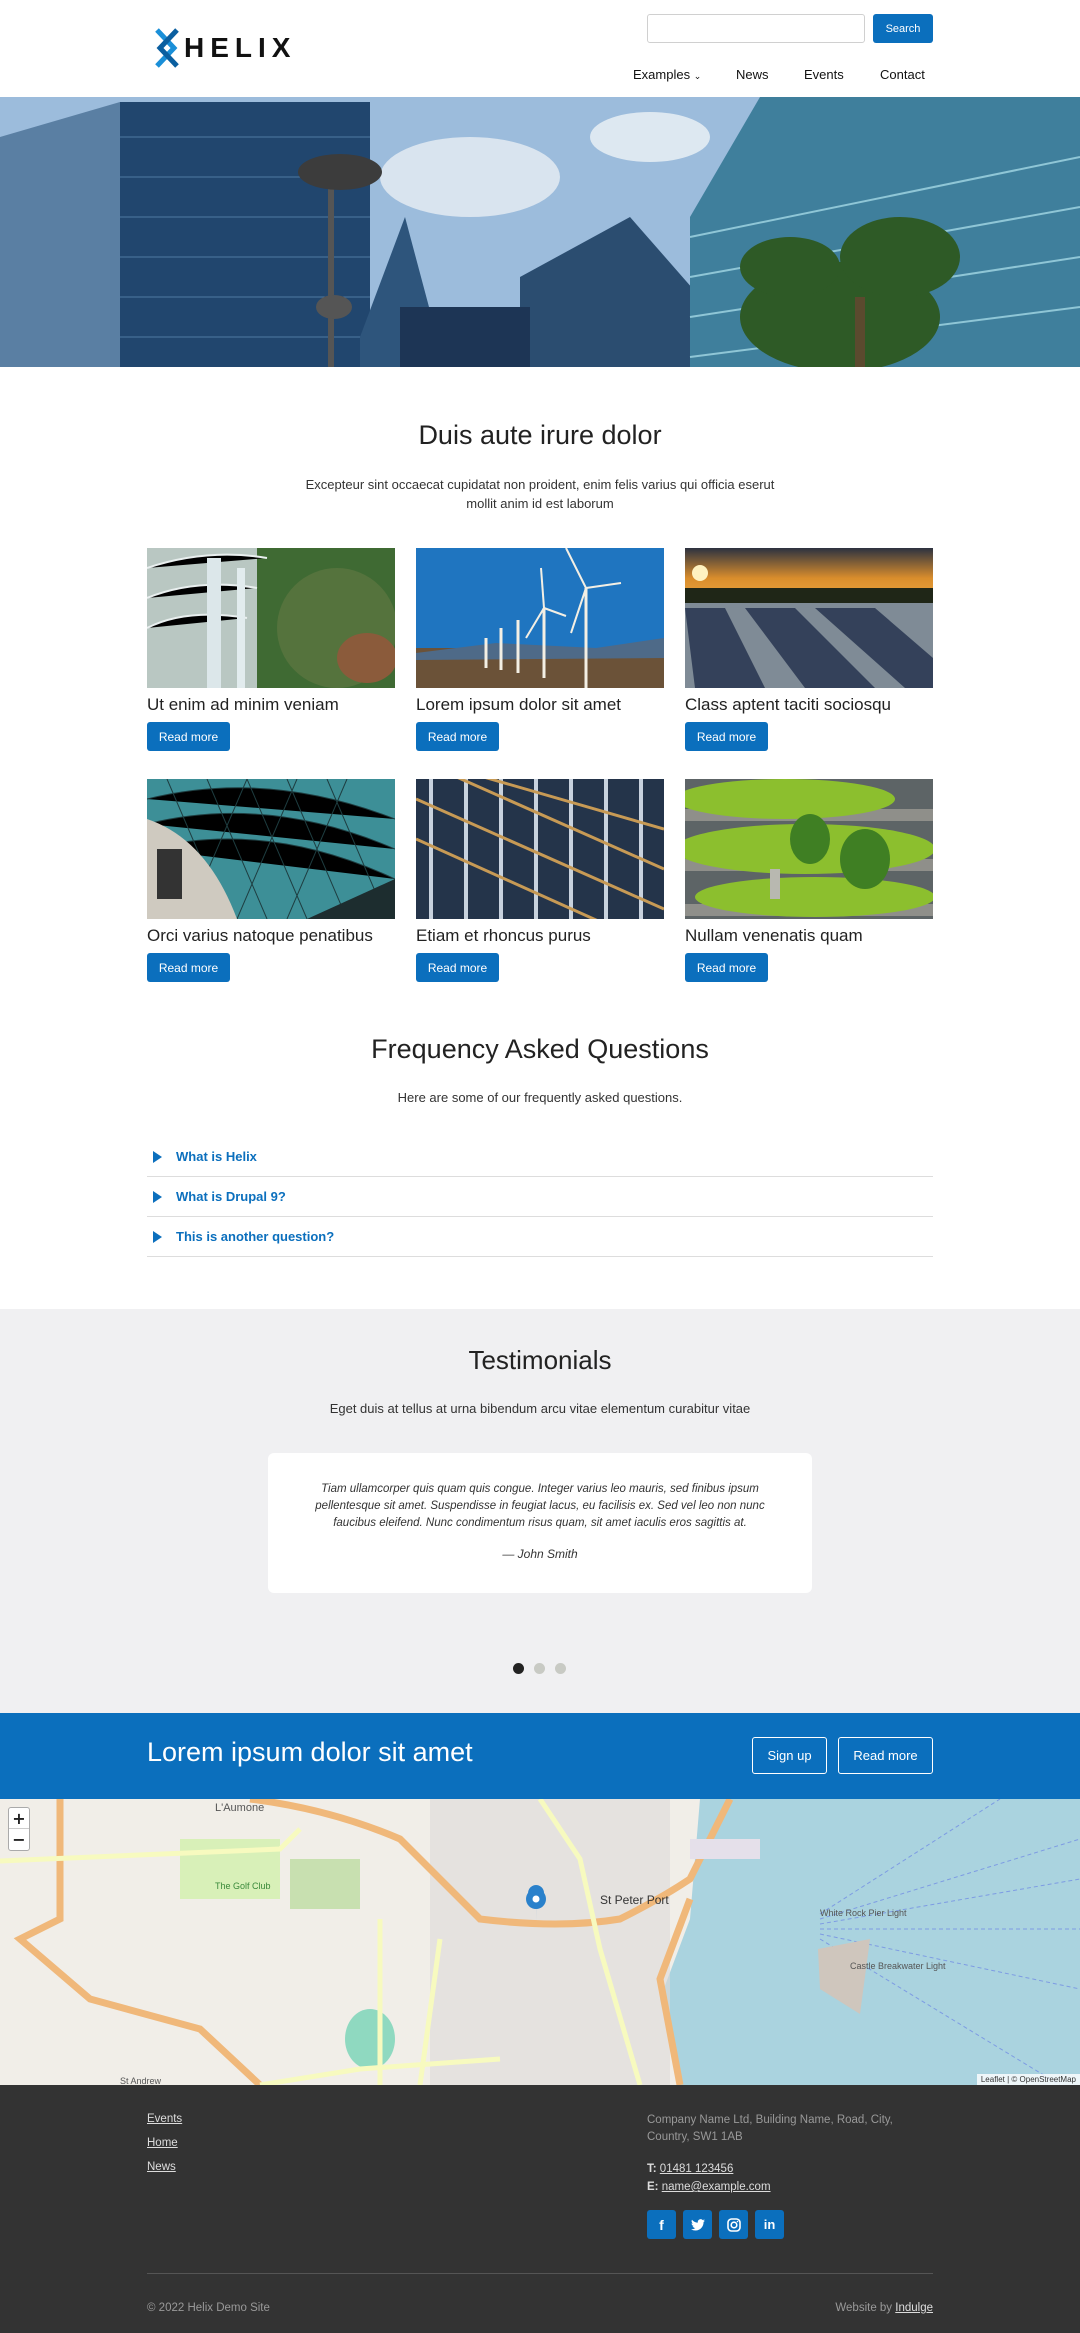  What do you see at coordinates (652, 2169) in the screenshot?
I see `phone-label: T:` at bounding box center [652, 2169].